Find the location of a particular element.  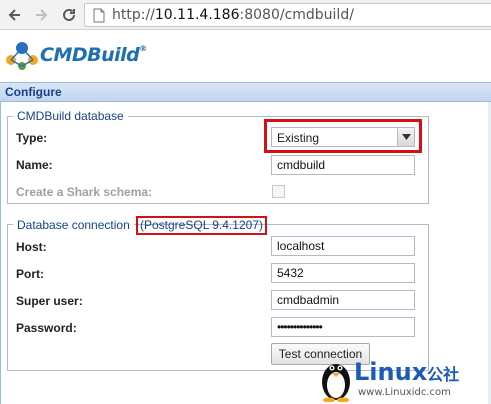

arrow-right-icon is located at coordinates (42, 15).